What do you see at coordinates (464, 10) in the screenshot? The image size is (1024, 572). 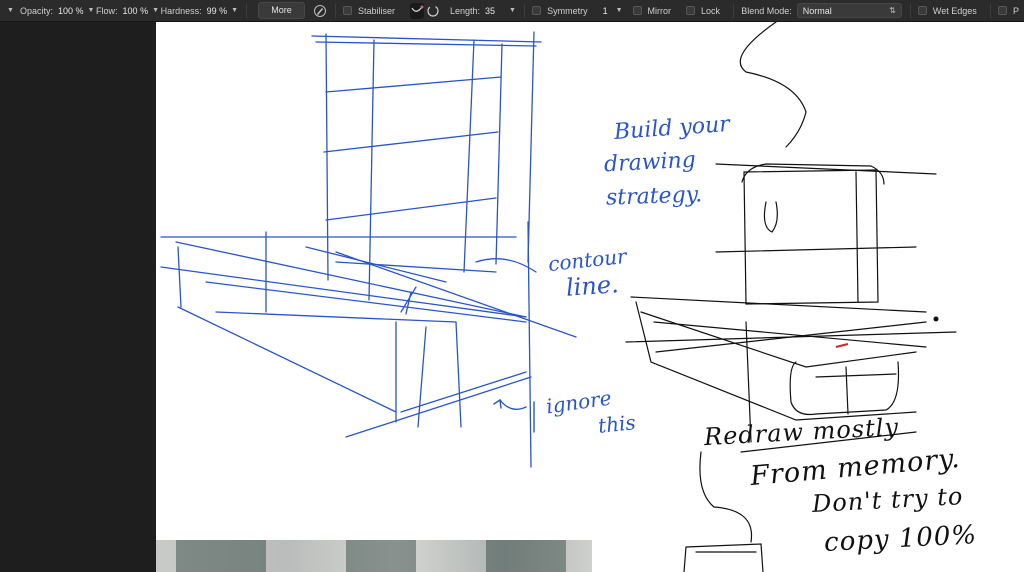 I see `length-label: Length:` at bounding box center [464, 10].